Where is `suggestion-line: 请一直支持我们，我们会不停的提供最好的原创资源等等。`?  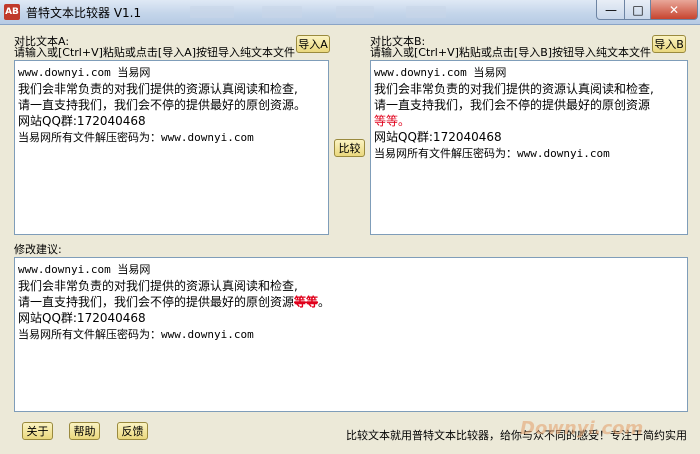 suggestion-line: 请一直支持我们，我们会不停的提供最好的原创资源等等。 is located at coordinates (174, 302).